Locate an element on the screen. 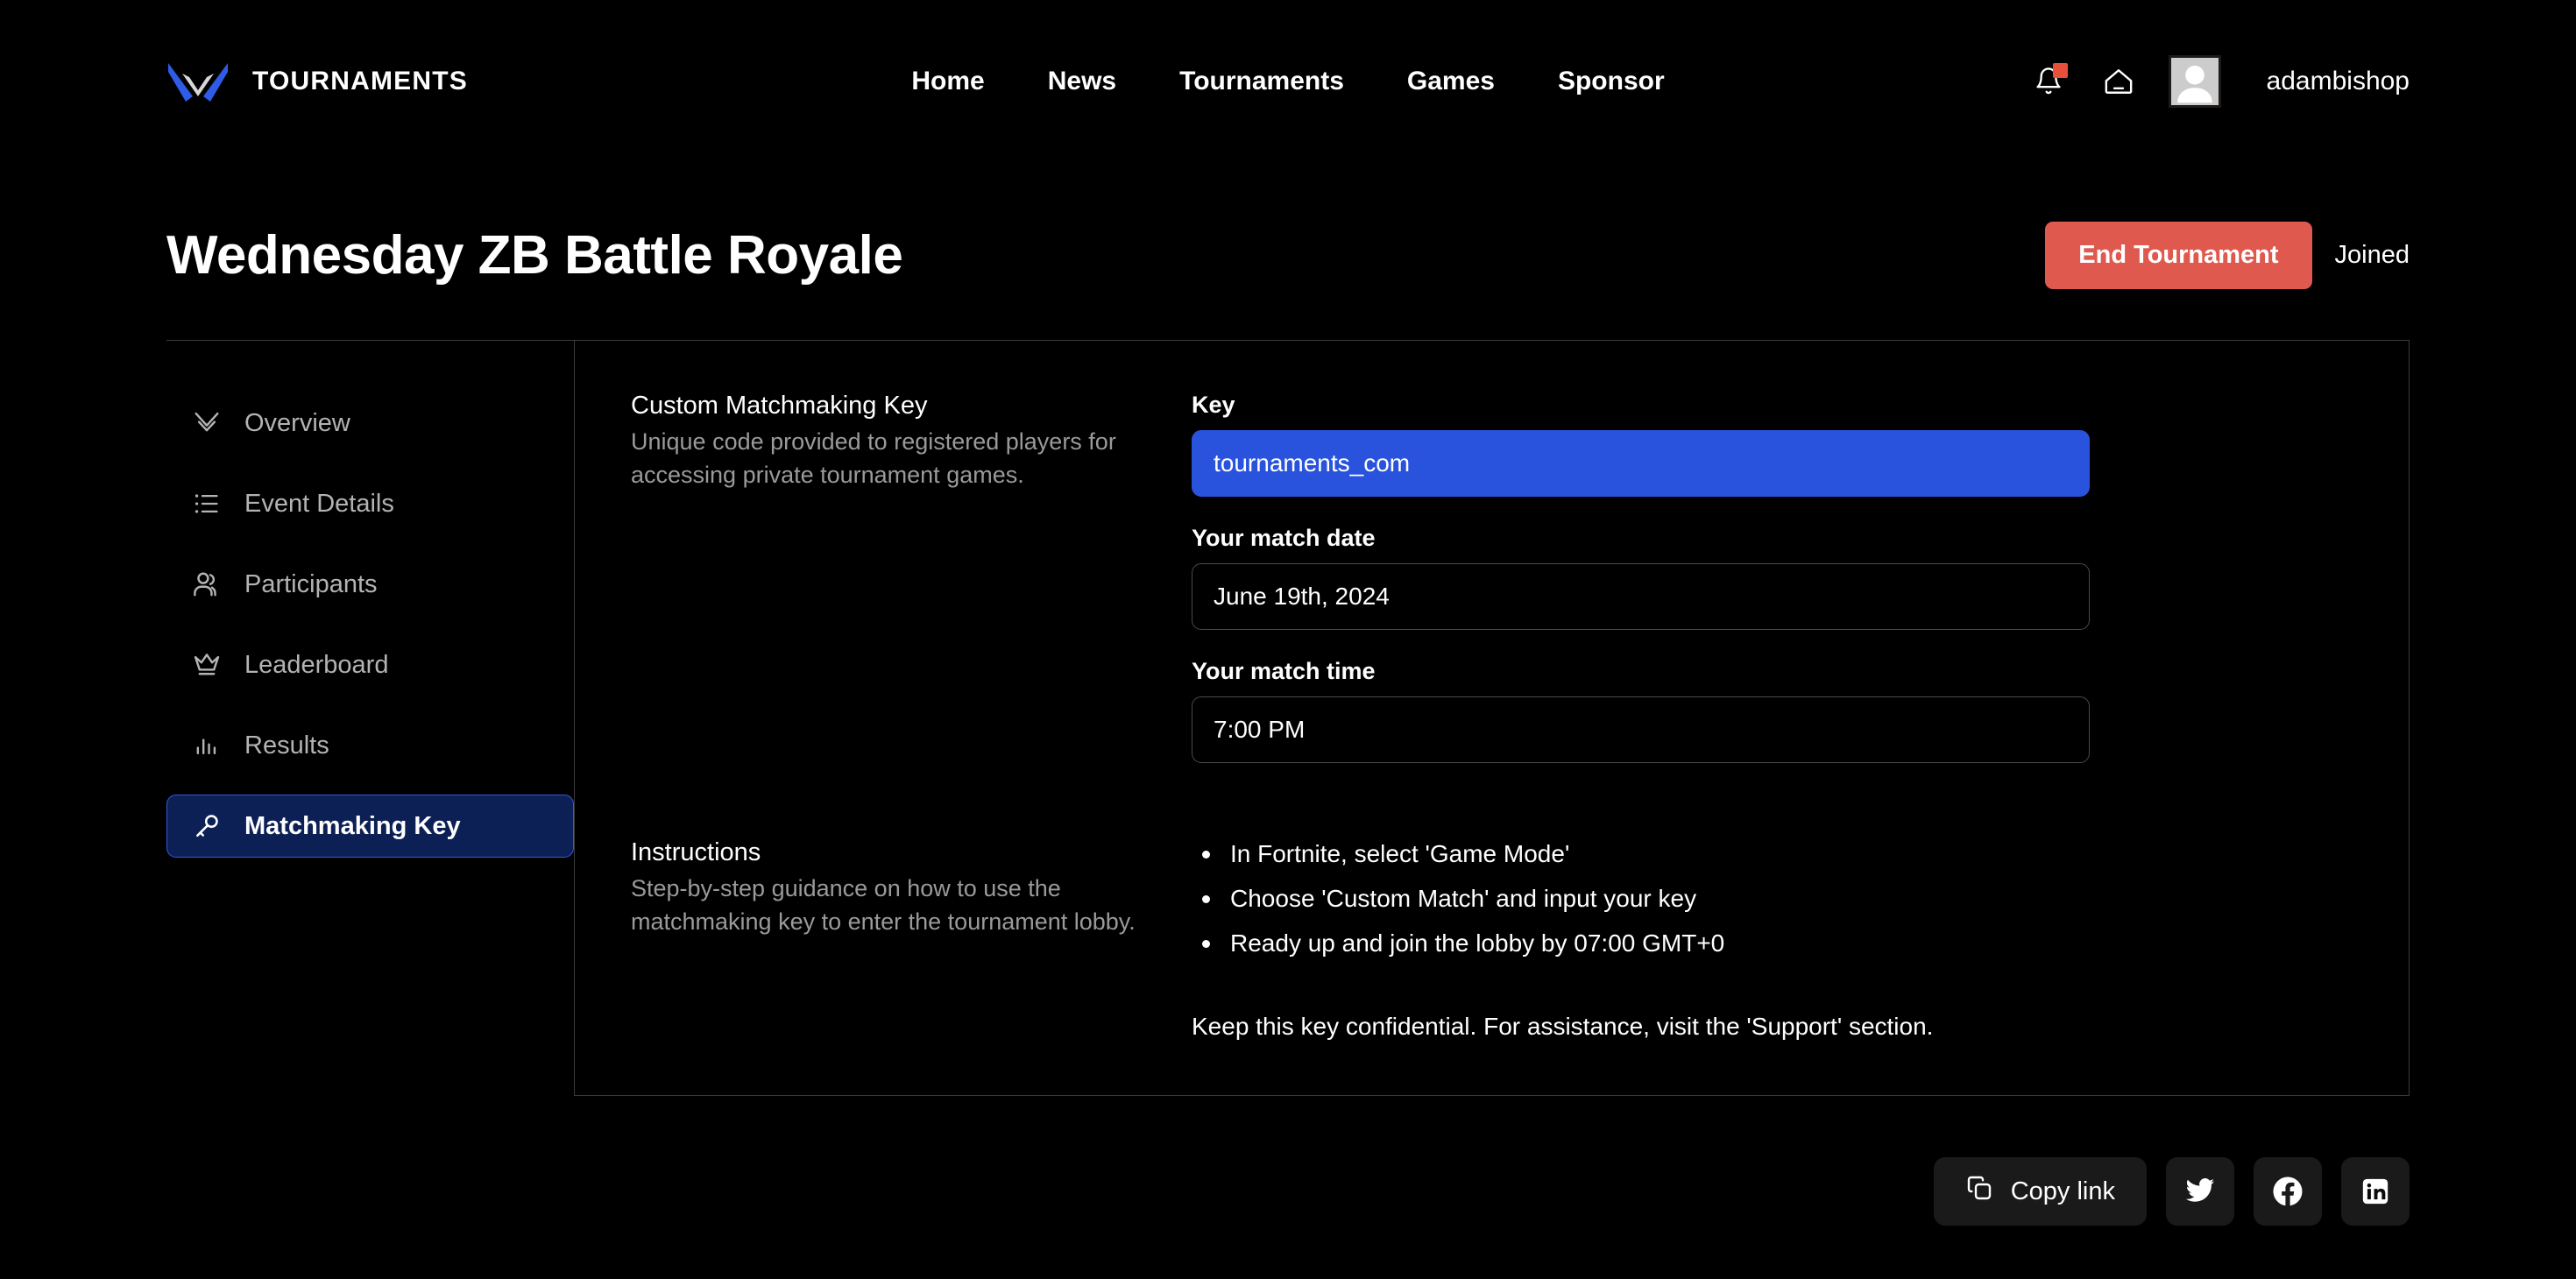 This screenshot has width=2576, height=1279. twitter-icon is located at coordinates (2200, 1190).